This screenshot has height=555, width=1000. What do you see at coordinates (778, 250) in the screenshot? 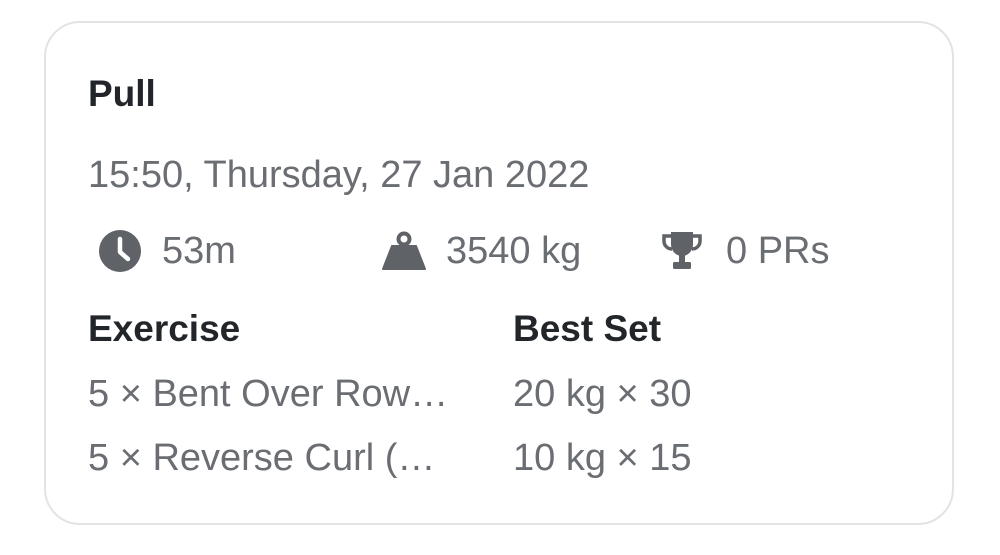
I see `prs-value: 0 PRs` at bounding box center [778, 250].